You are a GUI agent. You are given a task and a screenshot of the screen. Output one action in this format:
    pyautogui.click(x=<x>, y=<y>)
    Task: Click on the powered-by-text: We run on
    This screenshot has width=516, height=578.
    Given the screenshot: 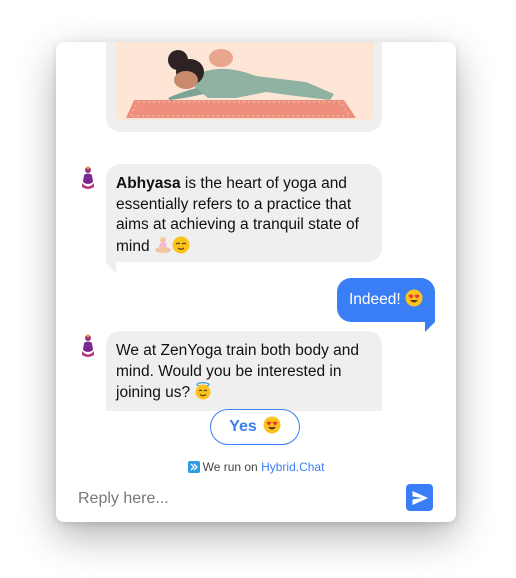 What is the action you would take?
    pyautogui.click(x=232, y=467)
    